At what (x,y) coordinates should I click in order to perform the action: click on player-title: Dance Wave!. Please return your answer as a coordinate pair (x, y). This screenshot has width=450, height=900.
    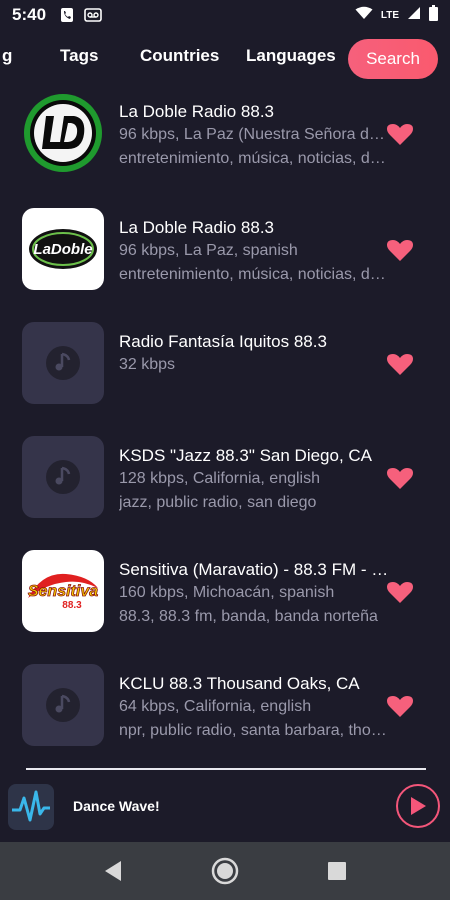
    Looking at the image, I should click on (116, 806).